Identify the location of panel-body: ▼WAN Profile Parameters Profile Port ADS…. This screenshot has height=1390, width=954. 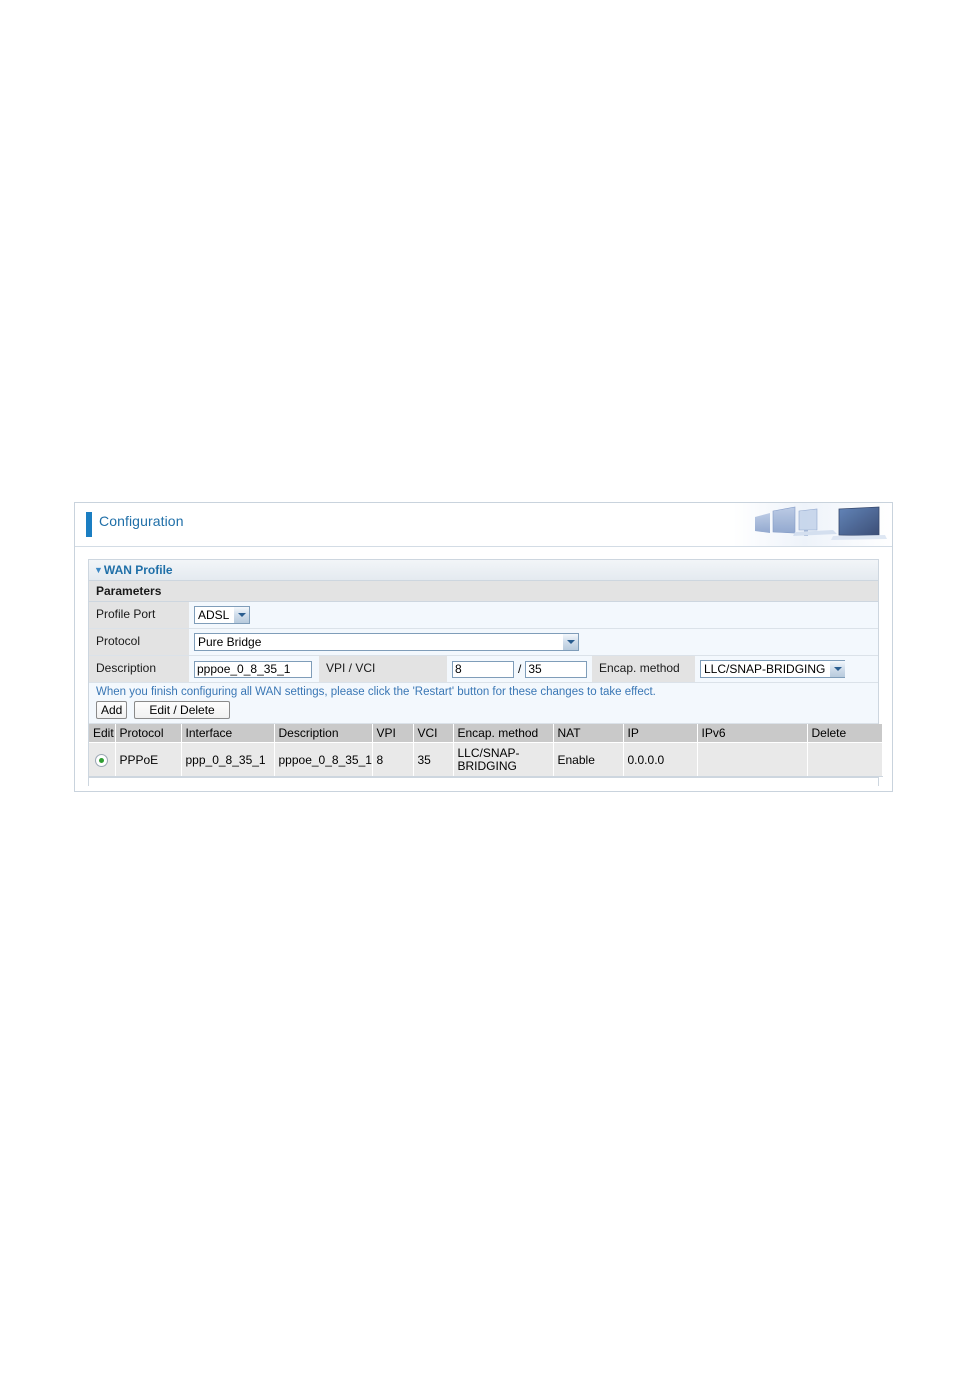
(483, 666).